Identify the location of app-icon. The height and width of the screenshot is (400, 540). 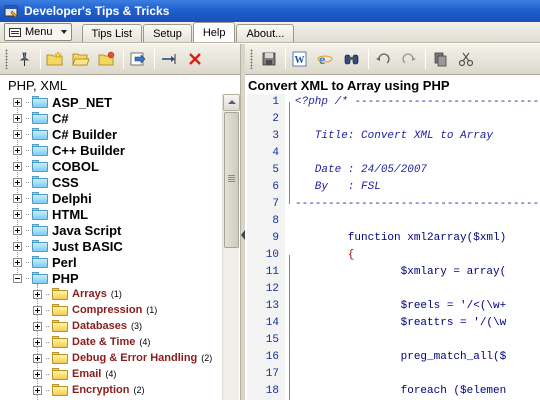
(11, 11).